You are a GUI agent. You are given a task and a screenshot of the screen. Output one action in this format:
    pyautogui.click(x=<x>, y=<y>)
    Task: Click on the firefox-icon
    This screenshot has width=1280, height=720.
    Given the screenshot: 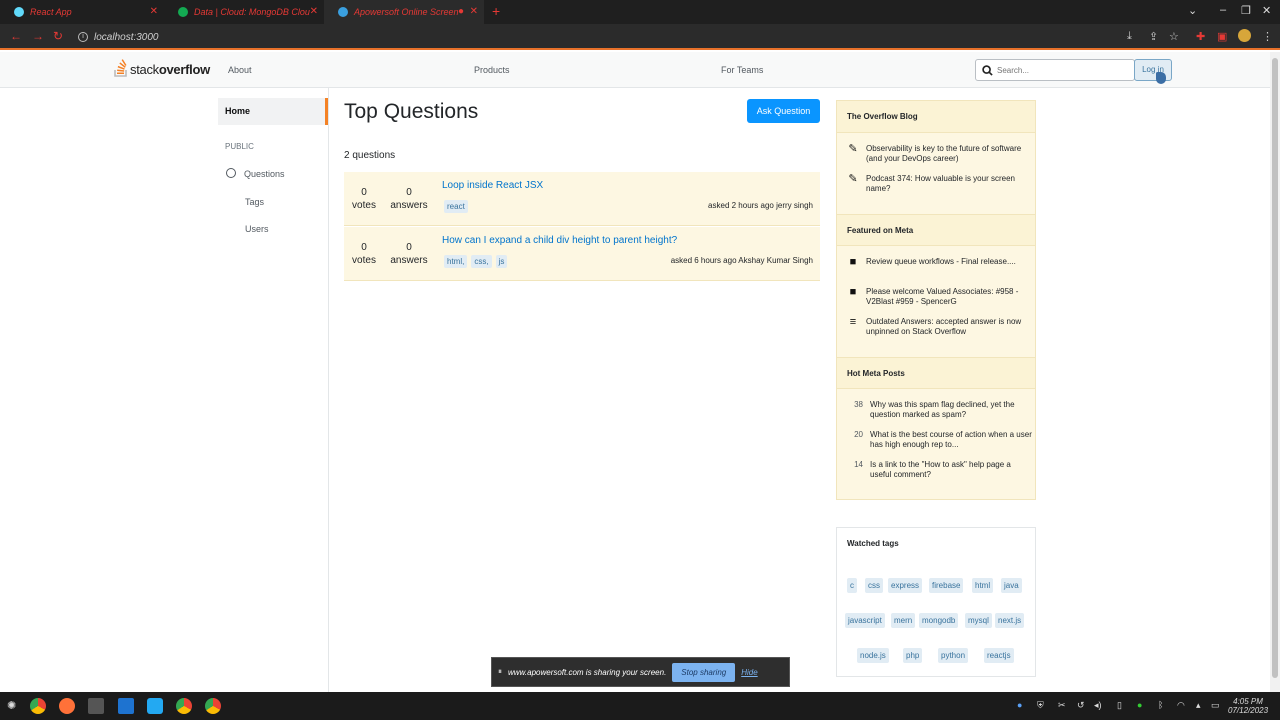 What is the action you would take?
    pyautogui.click(x=67, y=706)
    